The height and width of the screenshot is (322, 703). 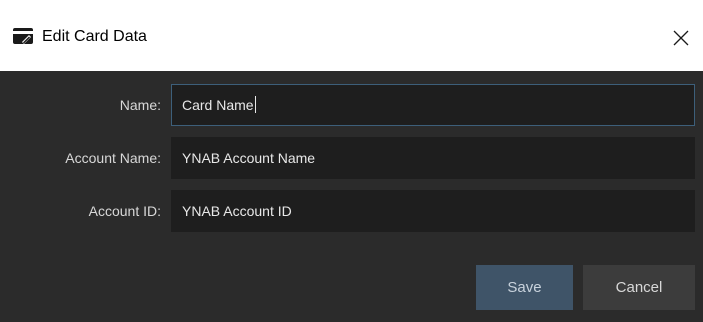 I want to click on text-caret, so click(x=255, y=104).